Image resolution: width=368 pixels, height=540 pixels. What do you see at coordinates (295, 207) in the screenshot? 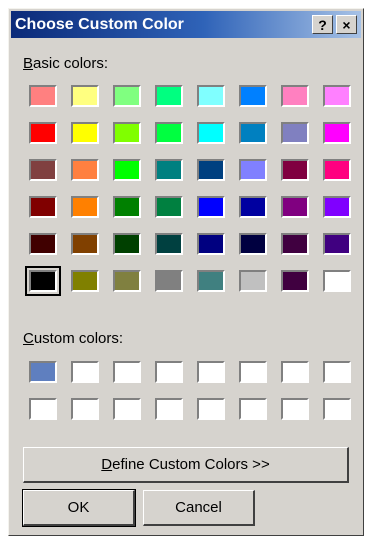
I see `basic-color-swatch-r3-c6` at bounding box center [295, 207].